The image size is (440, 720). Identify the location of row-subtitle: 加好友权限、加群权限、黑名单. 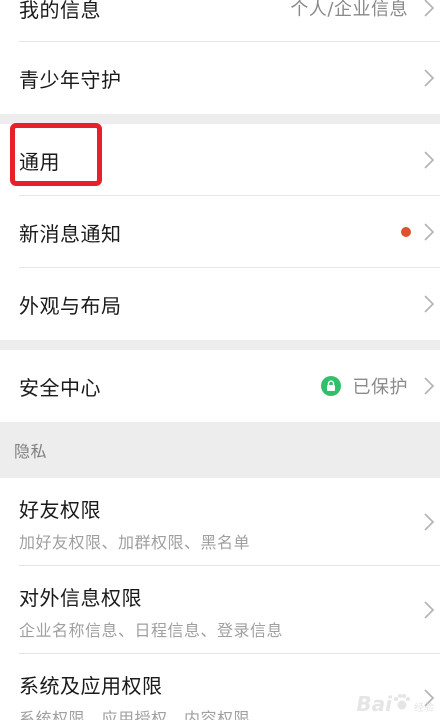
(135, 542).